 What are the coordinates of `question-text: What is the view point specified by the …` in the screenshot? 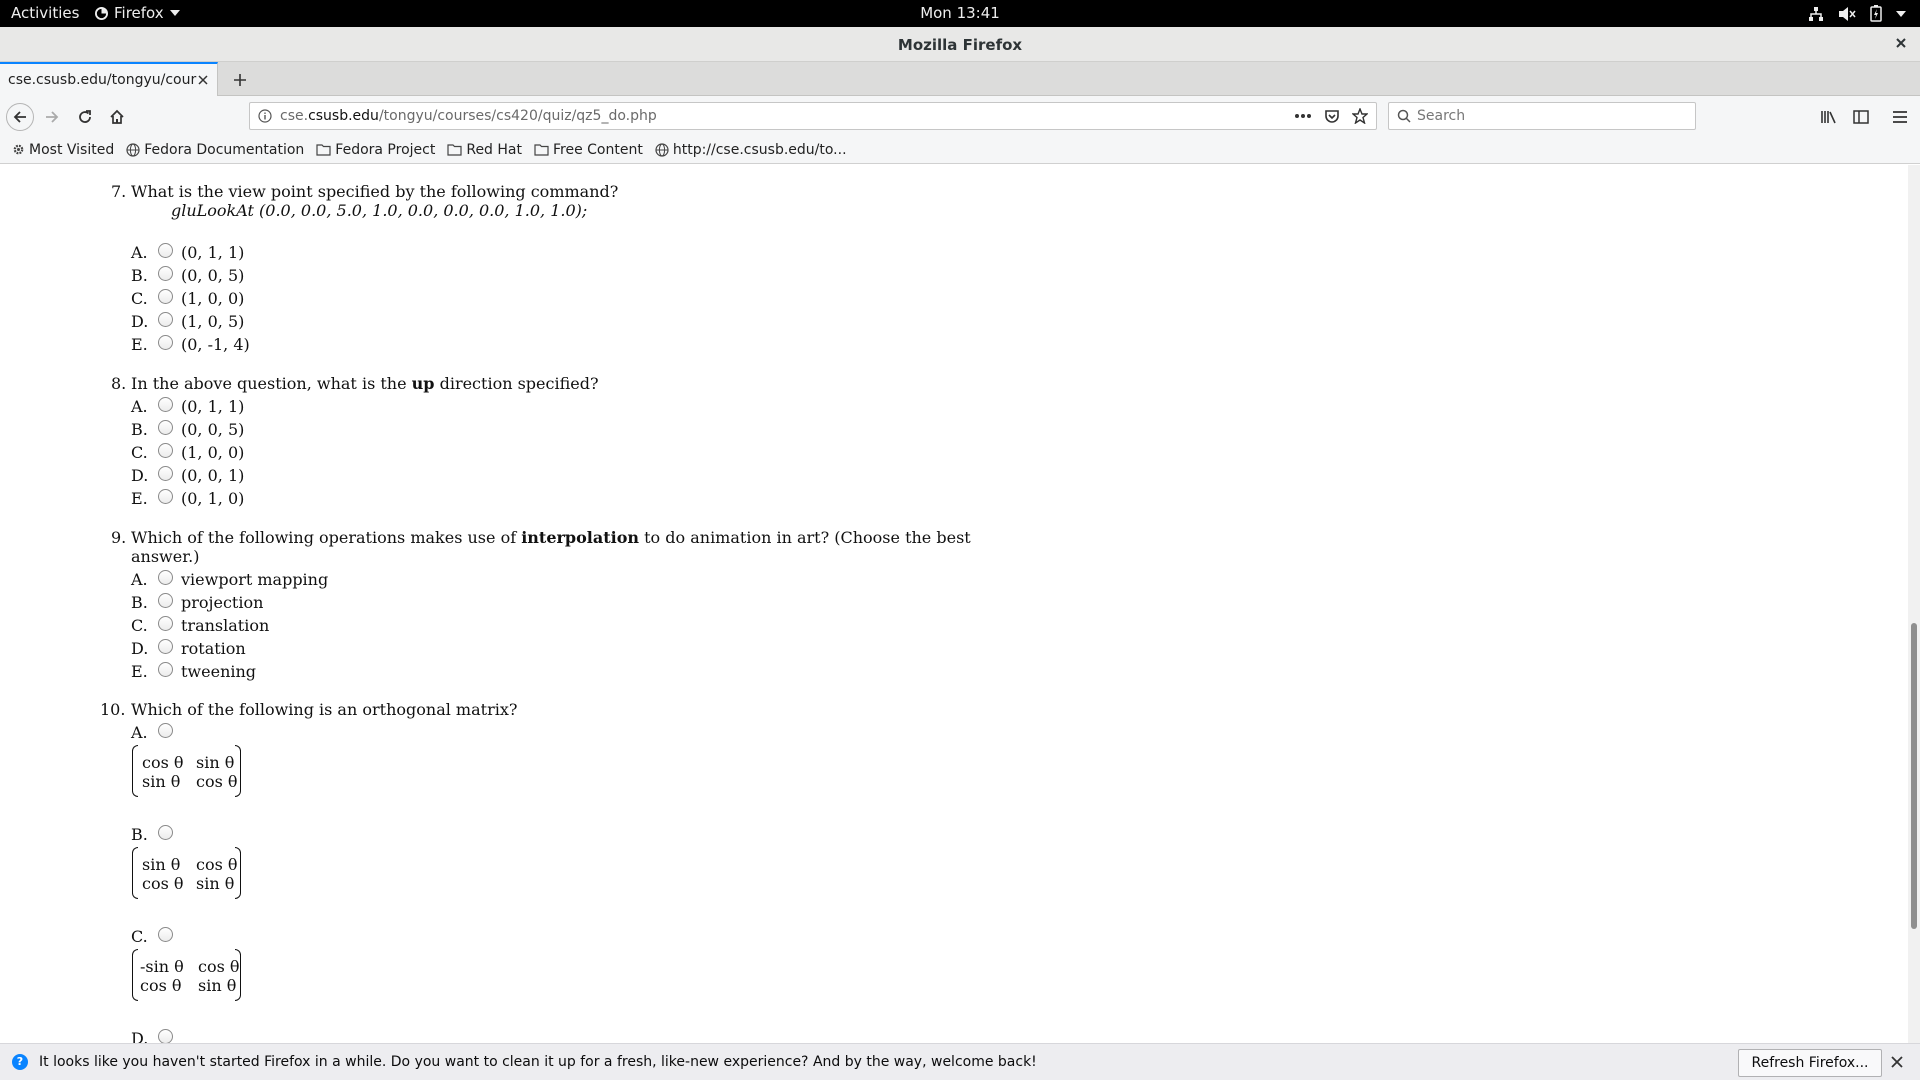 It's located at (375, 191).